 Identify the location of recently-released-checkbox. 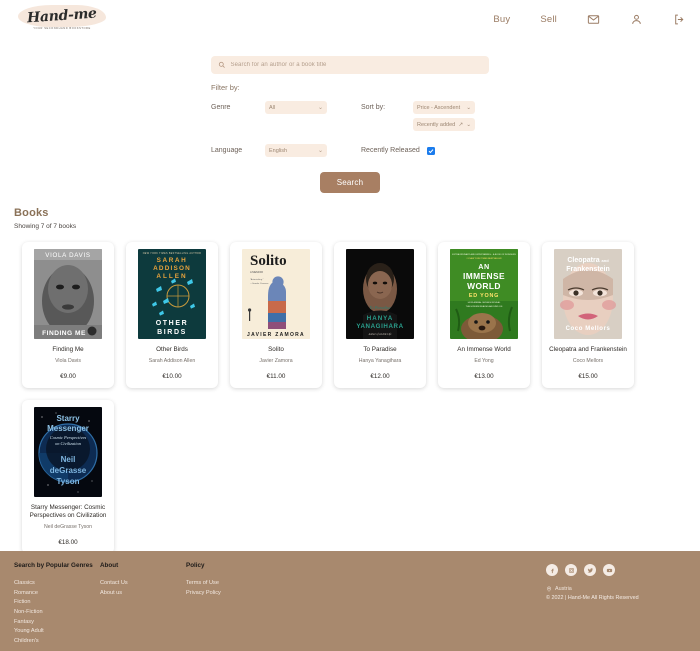
(431, 150).